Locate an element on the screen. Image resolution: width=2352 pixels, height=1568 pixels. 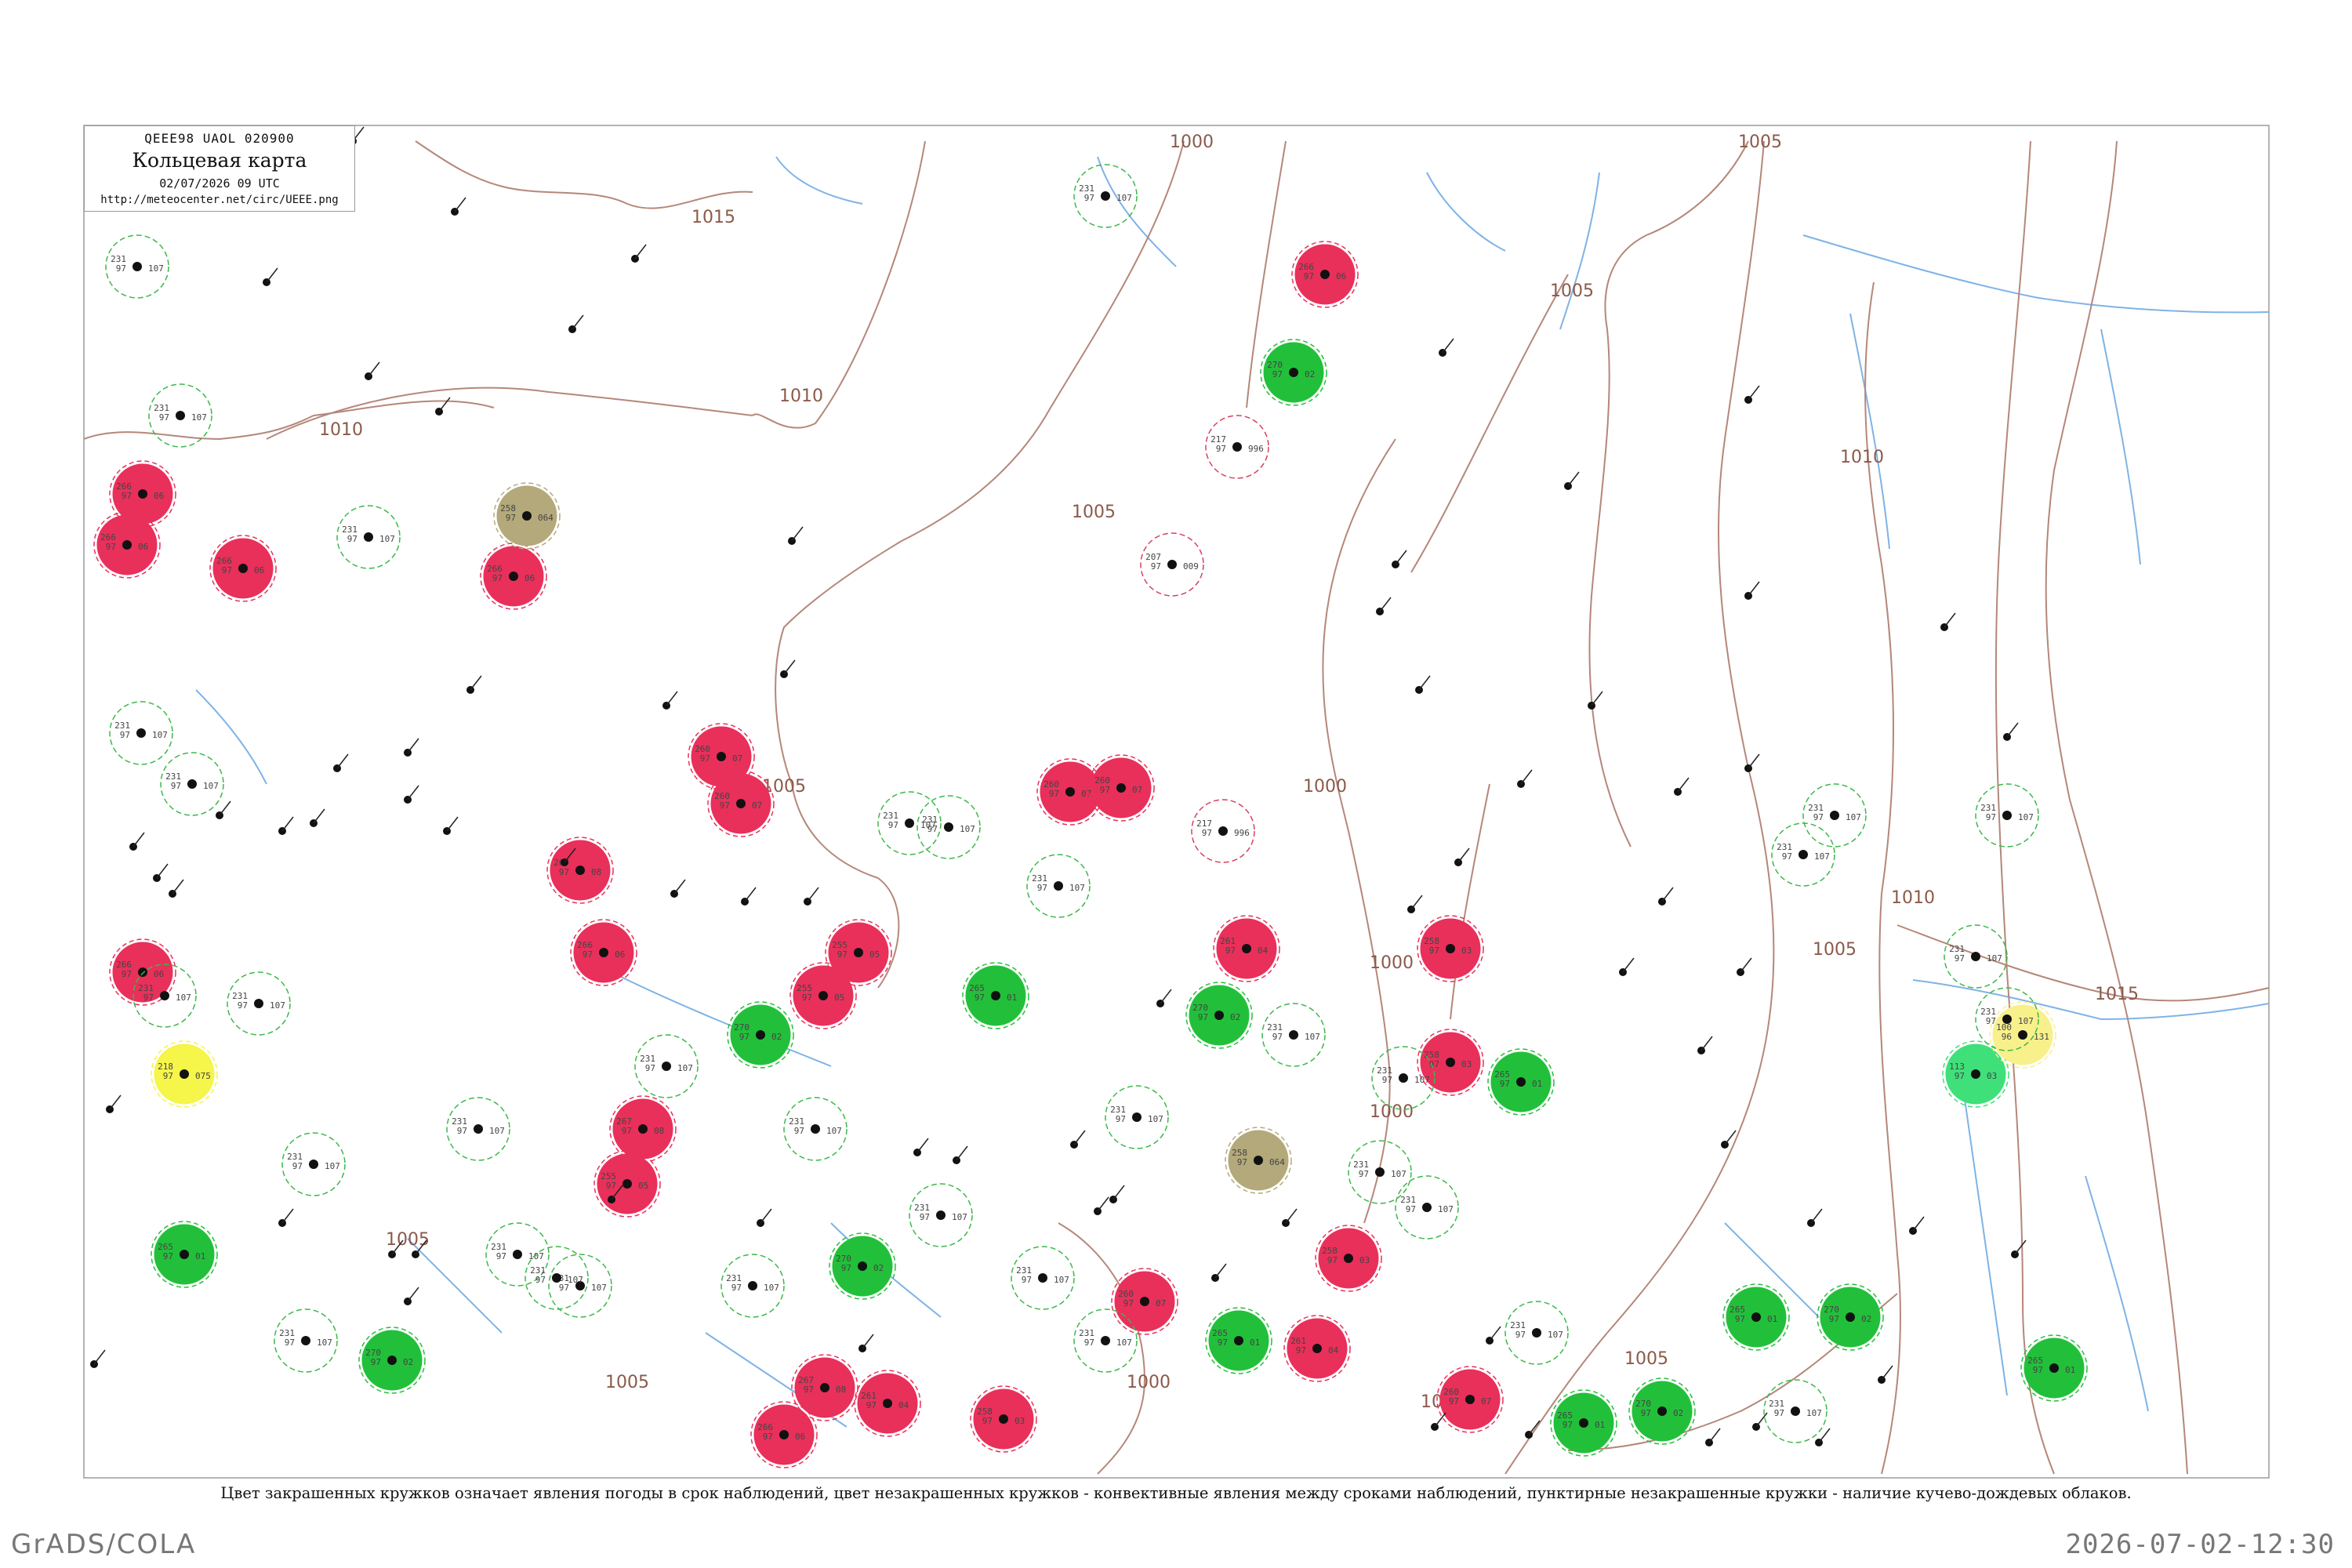
tendency-value: 04 is located at coordinates (1263, 951).